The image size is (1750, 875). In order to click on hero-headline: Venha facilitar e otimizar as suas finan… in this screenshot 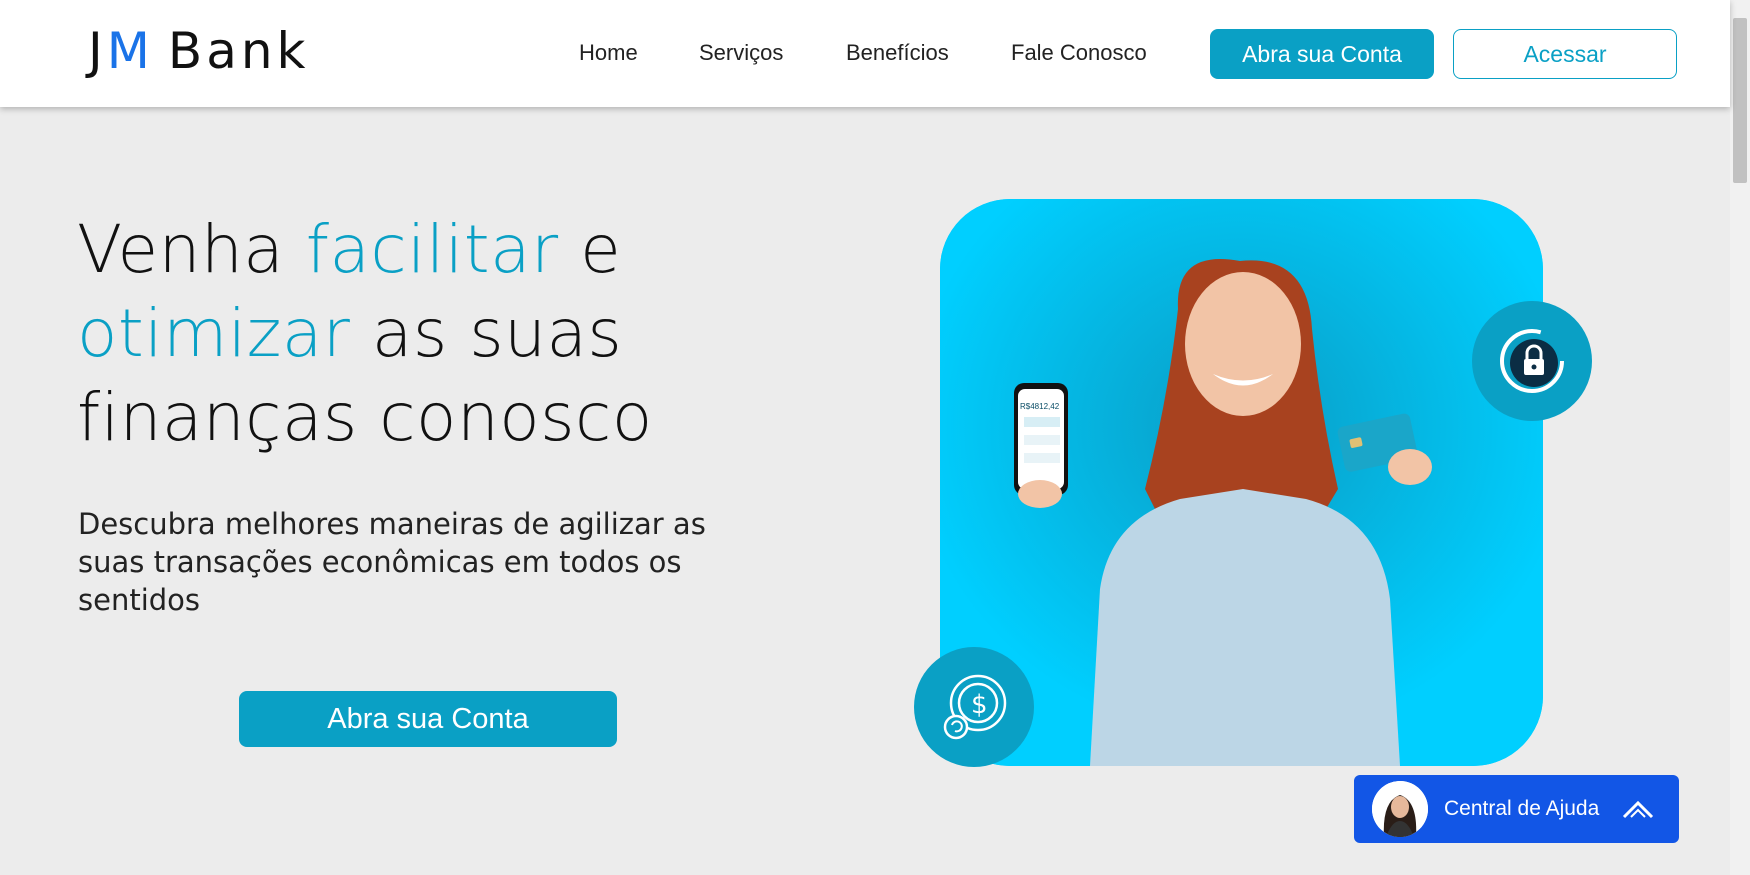, I will do `click(365, 334)`.